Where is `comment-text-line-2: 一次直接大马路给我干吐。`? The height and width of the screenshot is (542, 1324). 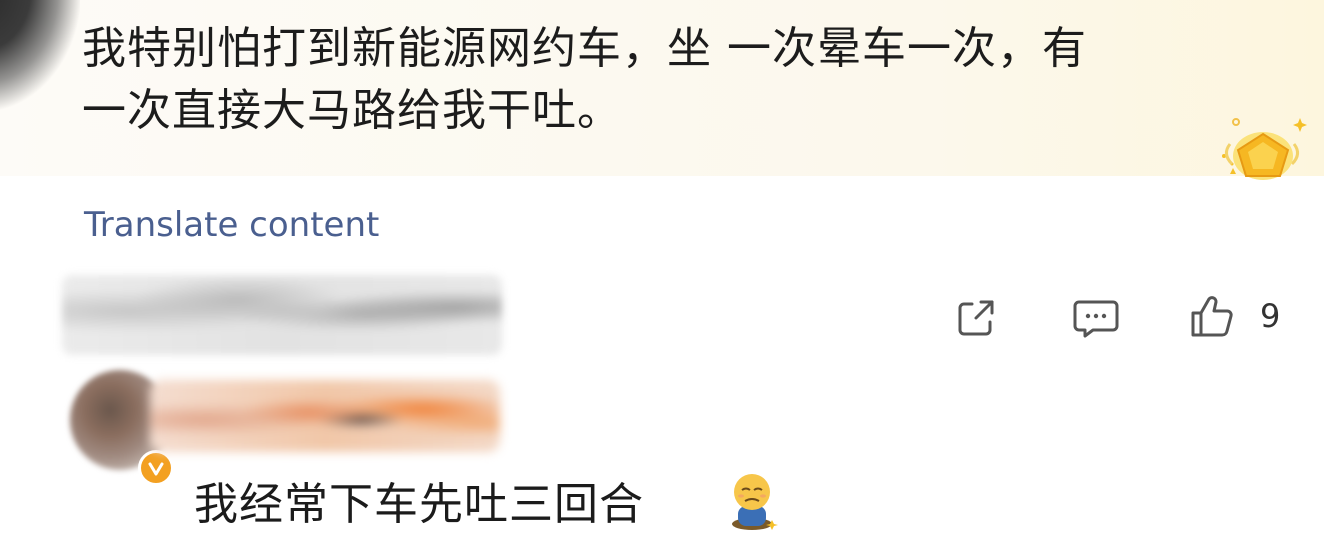 comment-text-line-2: 一次直接大马路给我干吐。 is located at coordinates (352, 110).